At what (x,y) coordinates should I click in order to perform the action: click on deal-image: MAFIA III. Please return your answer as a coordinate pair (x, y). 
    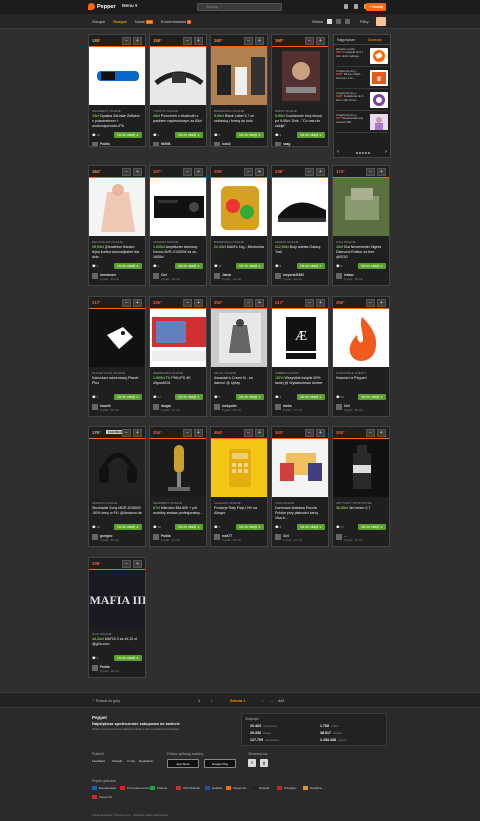
    Looking at the image, I should click on (117, 599).